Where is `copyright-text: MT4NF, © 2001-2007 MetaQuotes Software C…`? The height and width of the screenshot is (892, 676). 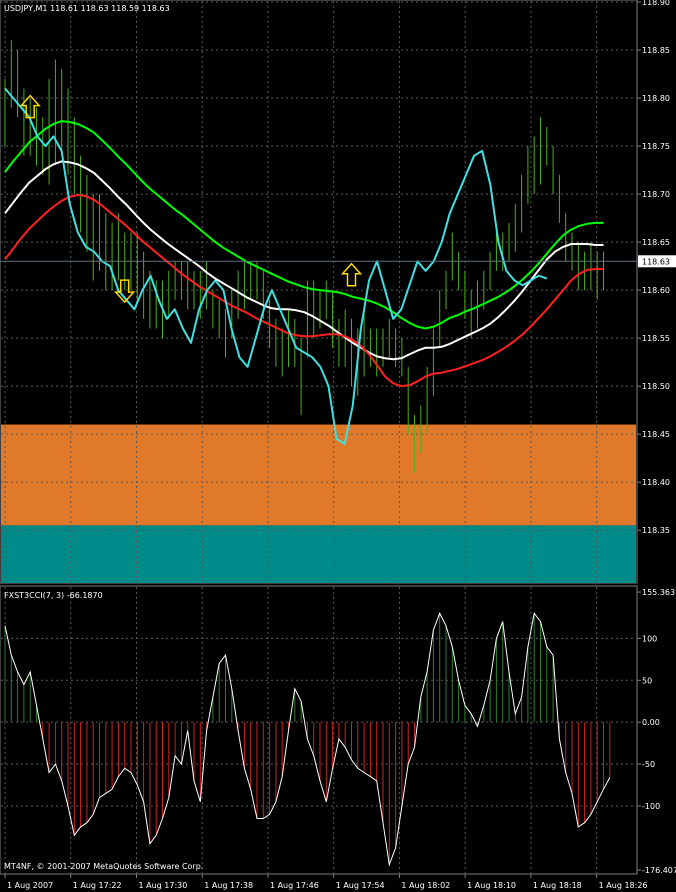 copyright-text: MT4NF, © 2001-2007 MetaQuotes Software C… is located at coordinates (103, 866).